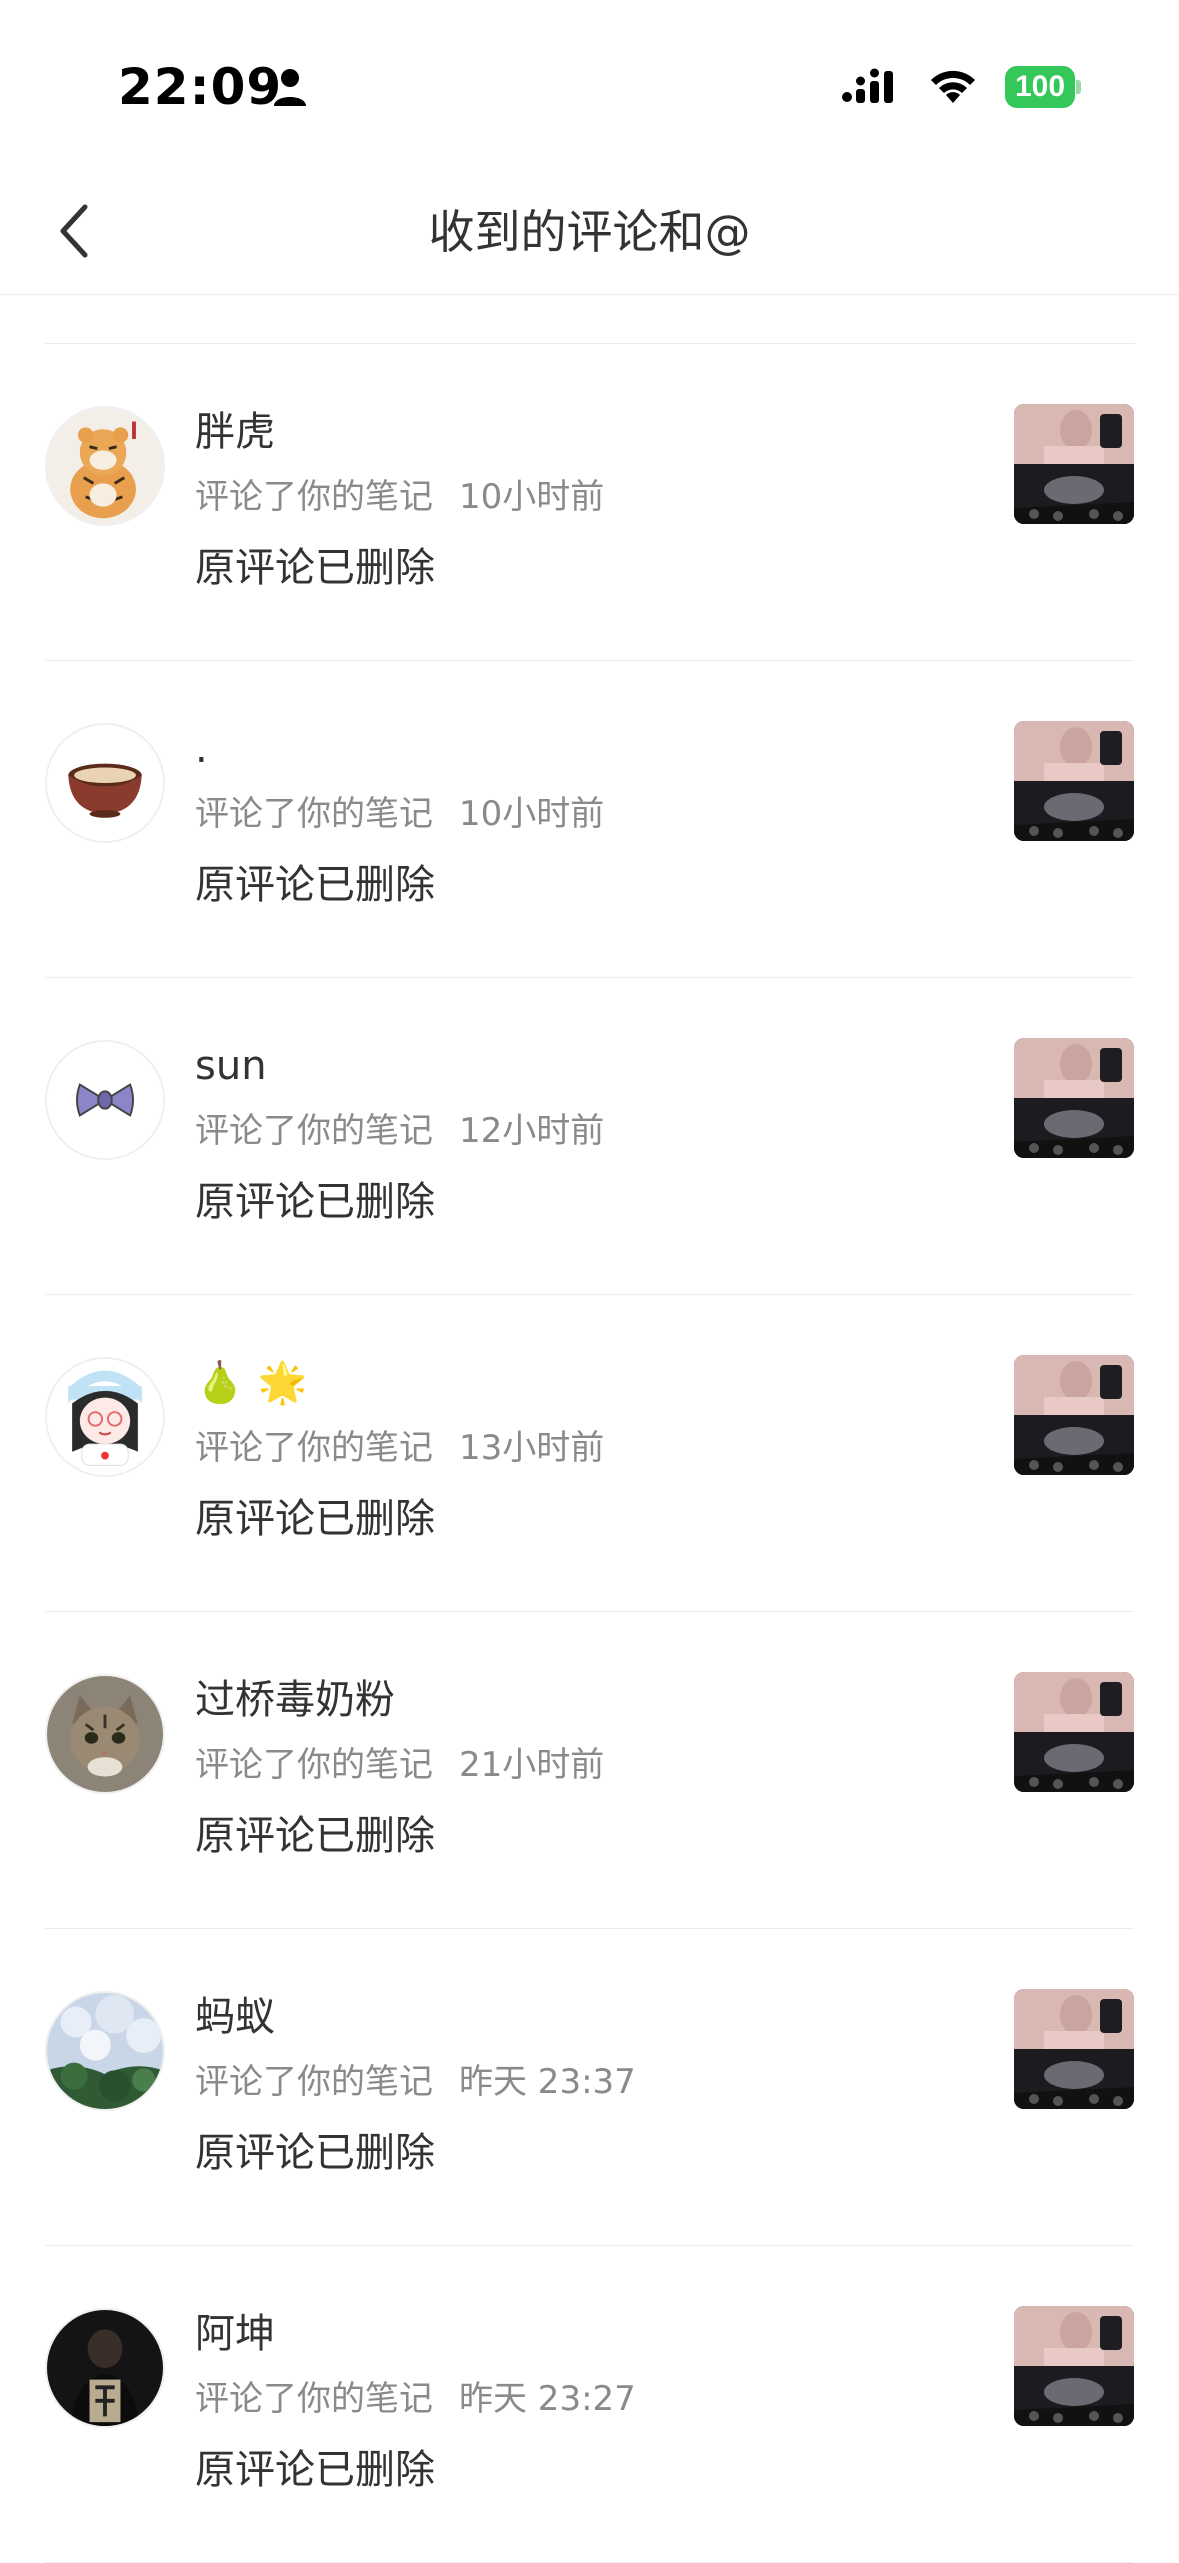 This screenshot has width=1179, height=2563. I want to click on list-item: 胖虎 评论了你的笔记 10小时前 原评论已删除, so click(589, 502).